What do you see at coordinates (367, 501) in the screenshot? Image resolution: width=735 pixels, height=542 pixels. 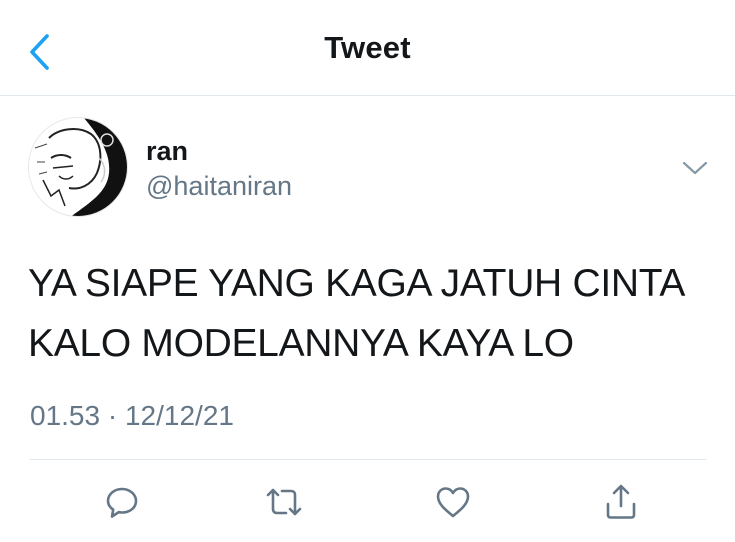 I see `tweet-actions` at bounding box center [367, 501].